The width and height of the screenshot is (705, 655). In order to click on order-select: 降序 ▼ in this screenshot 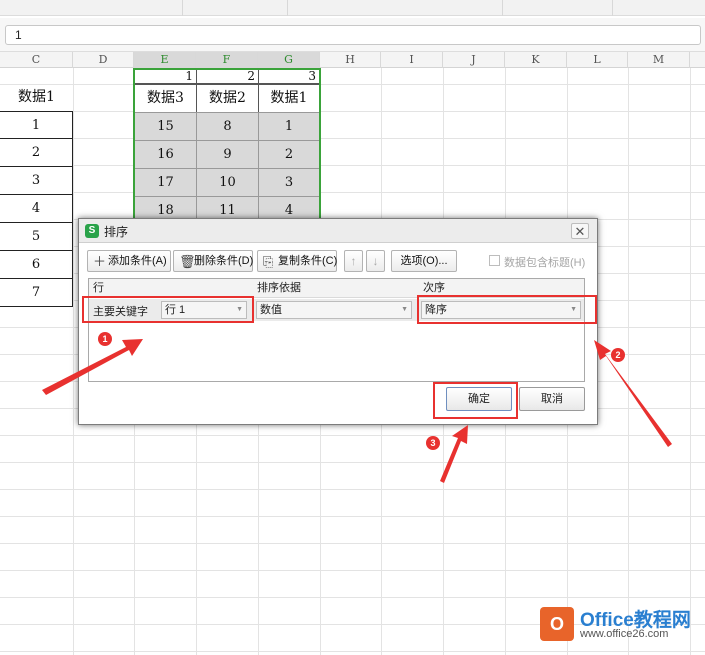, I will do `click(501, 310)`.